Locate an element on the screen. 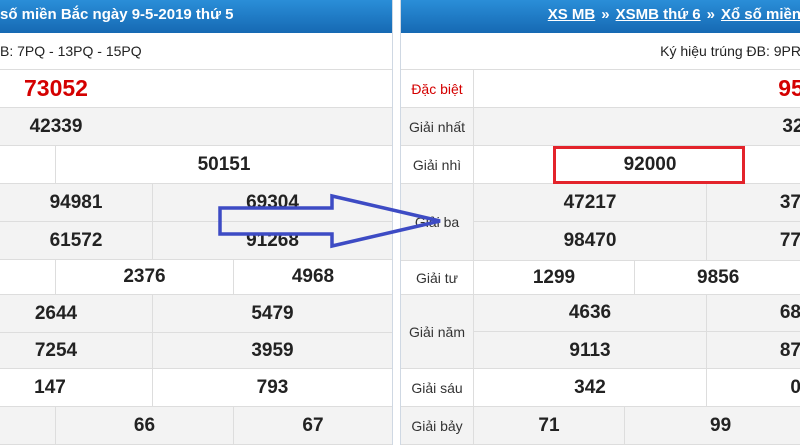  arrow-shape is located at coordinates (329, 221).